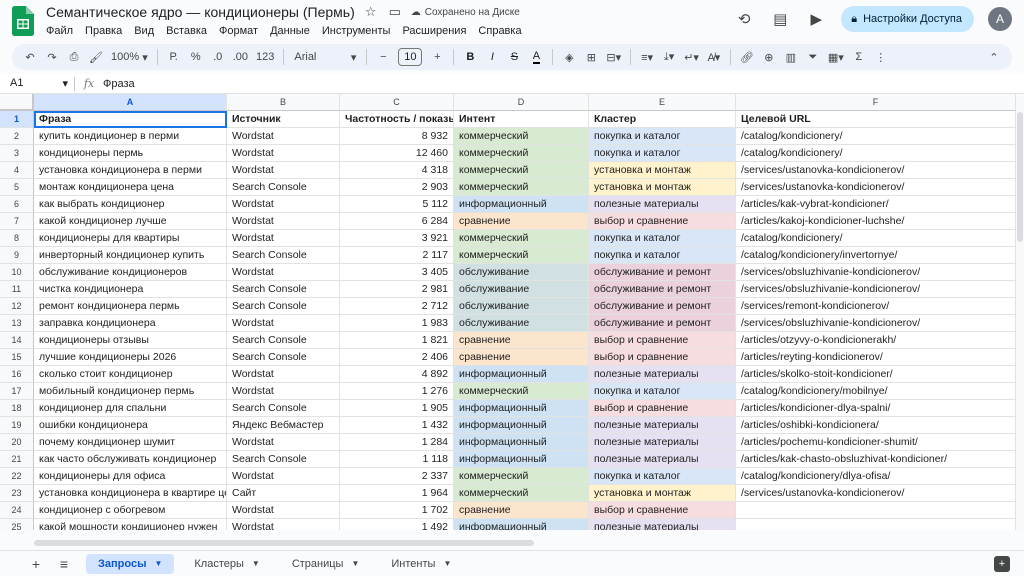 Image resolution: width=1024 pixels, height=576 pixels. Describe the element at coordinates (17, 238) in the screenshot. I see `row-number: 8` at that location.